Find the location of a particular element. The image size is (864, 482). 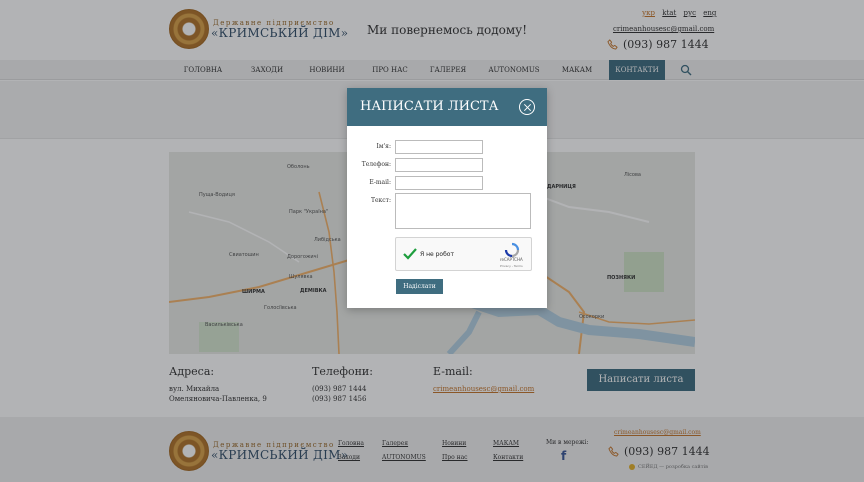

modal-title: НАПИСАТИ ЛИСТА is located at coordinates (429, 106).